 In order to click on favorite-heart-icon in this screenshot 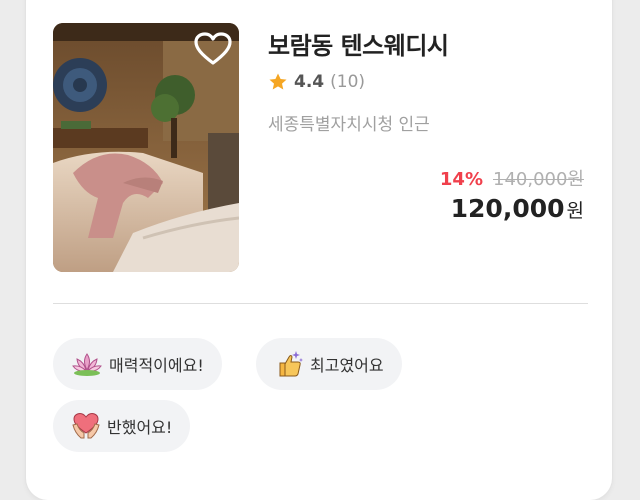, I will do `click(213, 49)`.